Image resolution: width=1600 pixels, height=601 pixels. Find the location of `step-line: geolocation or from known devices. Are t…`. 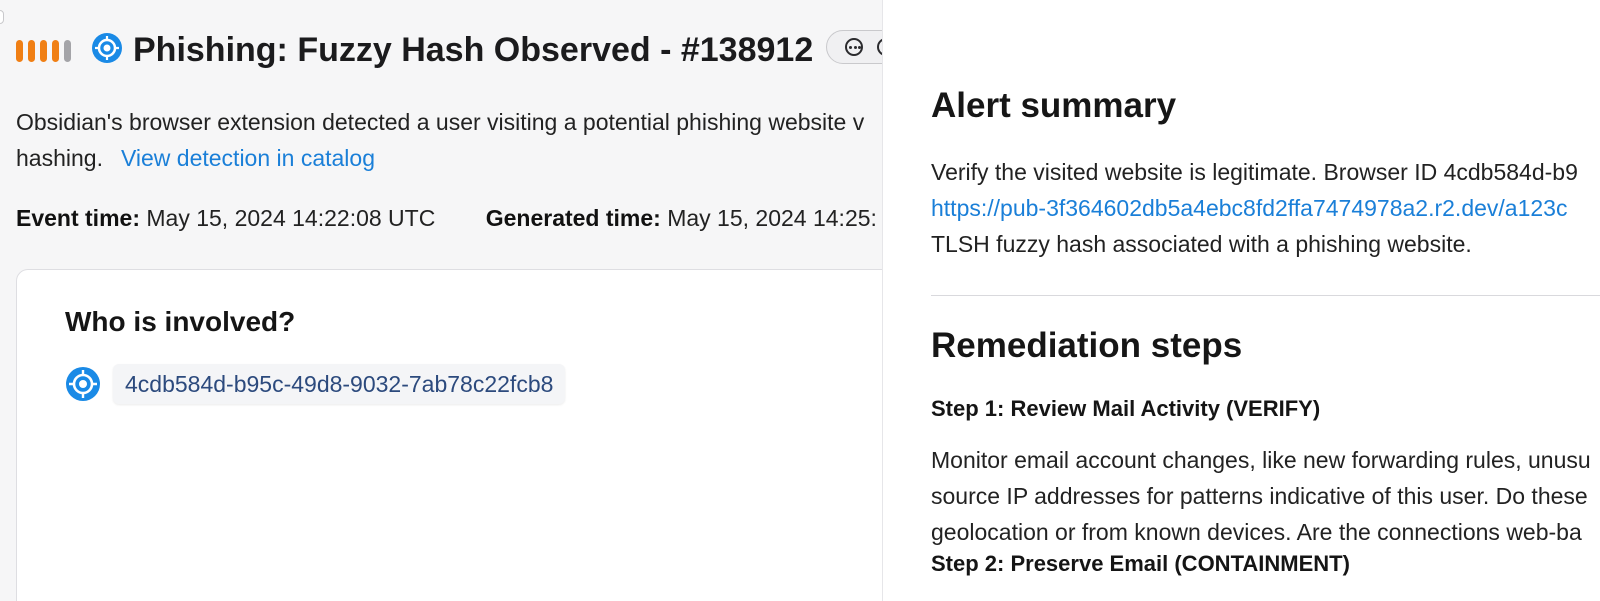

step-line: geolocation or from known devices. Are t… is located at coordinates (1256, 532).